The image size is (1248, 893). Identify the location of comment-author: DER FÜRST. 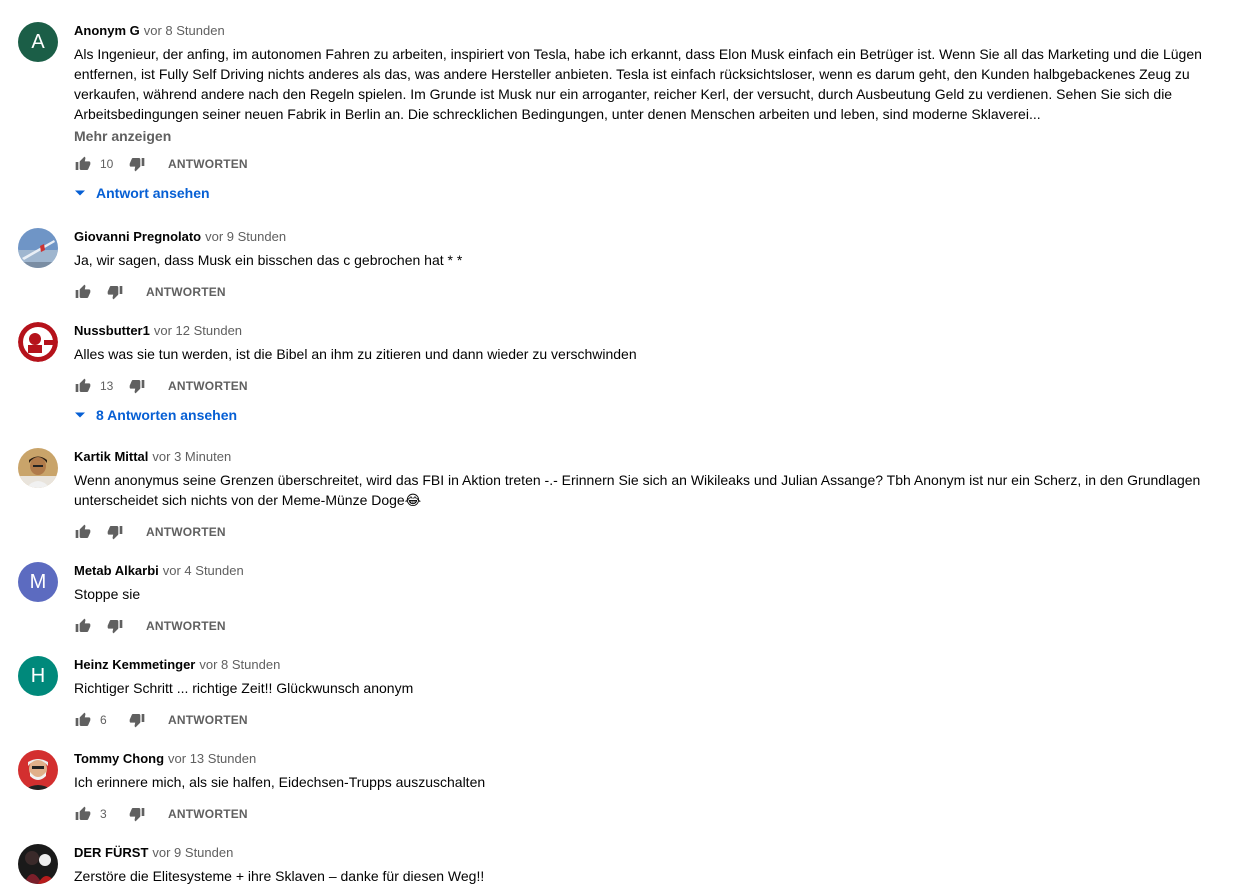
(111, 852).